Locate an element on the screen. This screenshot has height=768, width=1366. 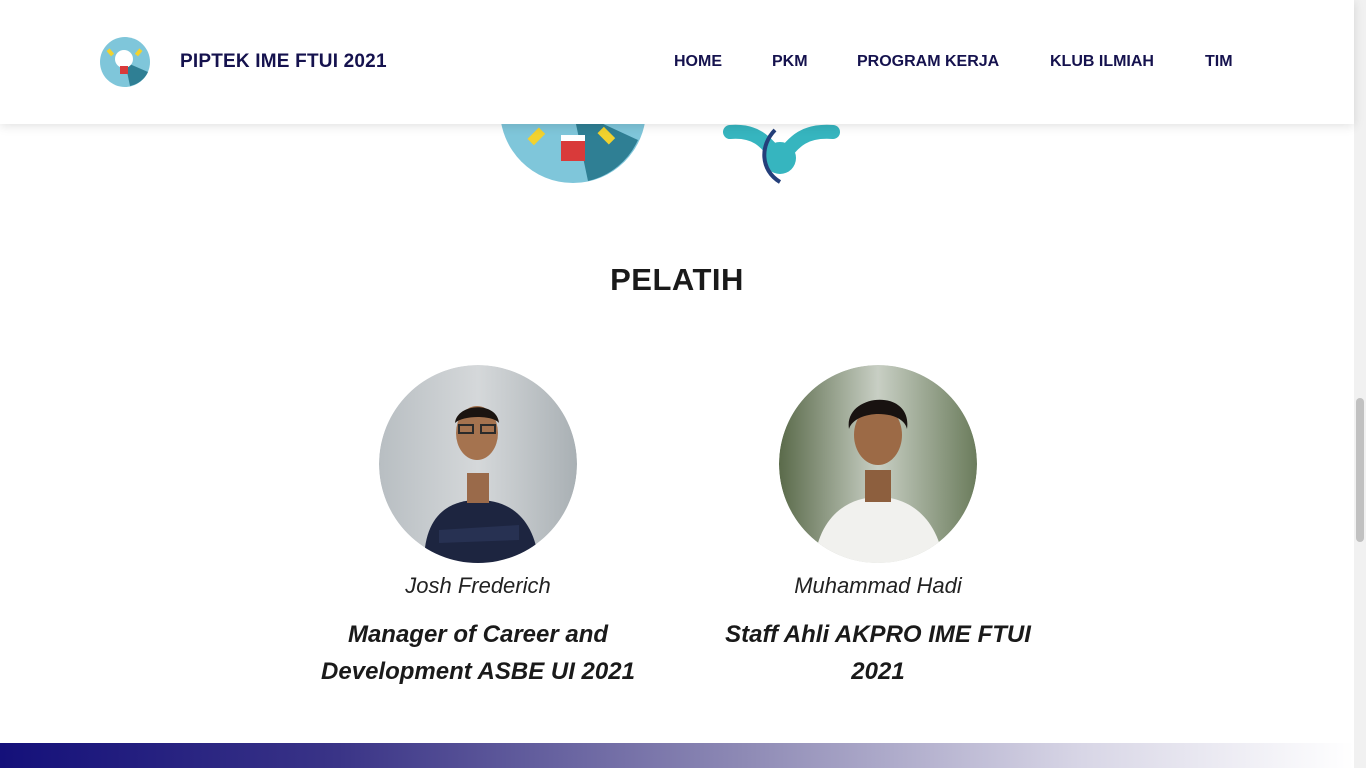
section-title: PELATIH is located at coordinates (677, 279).